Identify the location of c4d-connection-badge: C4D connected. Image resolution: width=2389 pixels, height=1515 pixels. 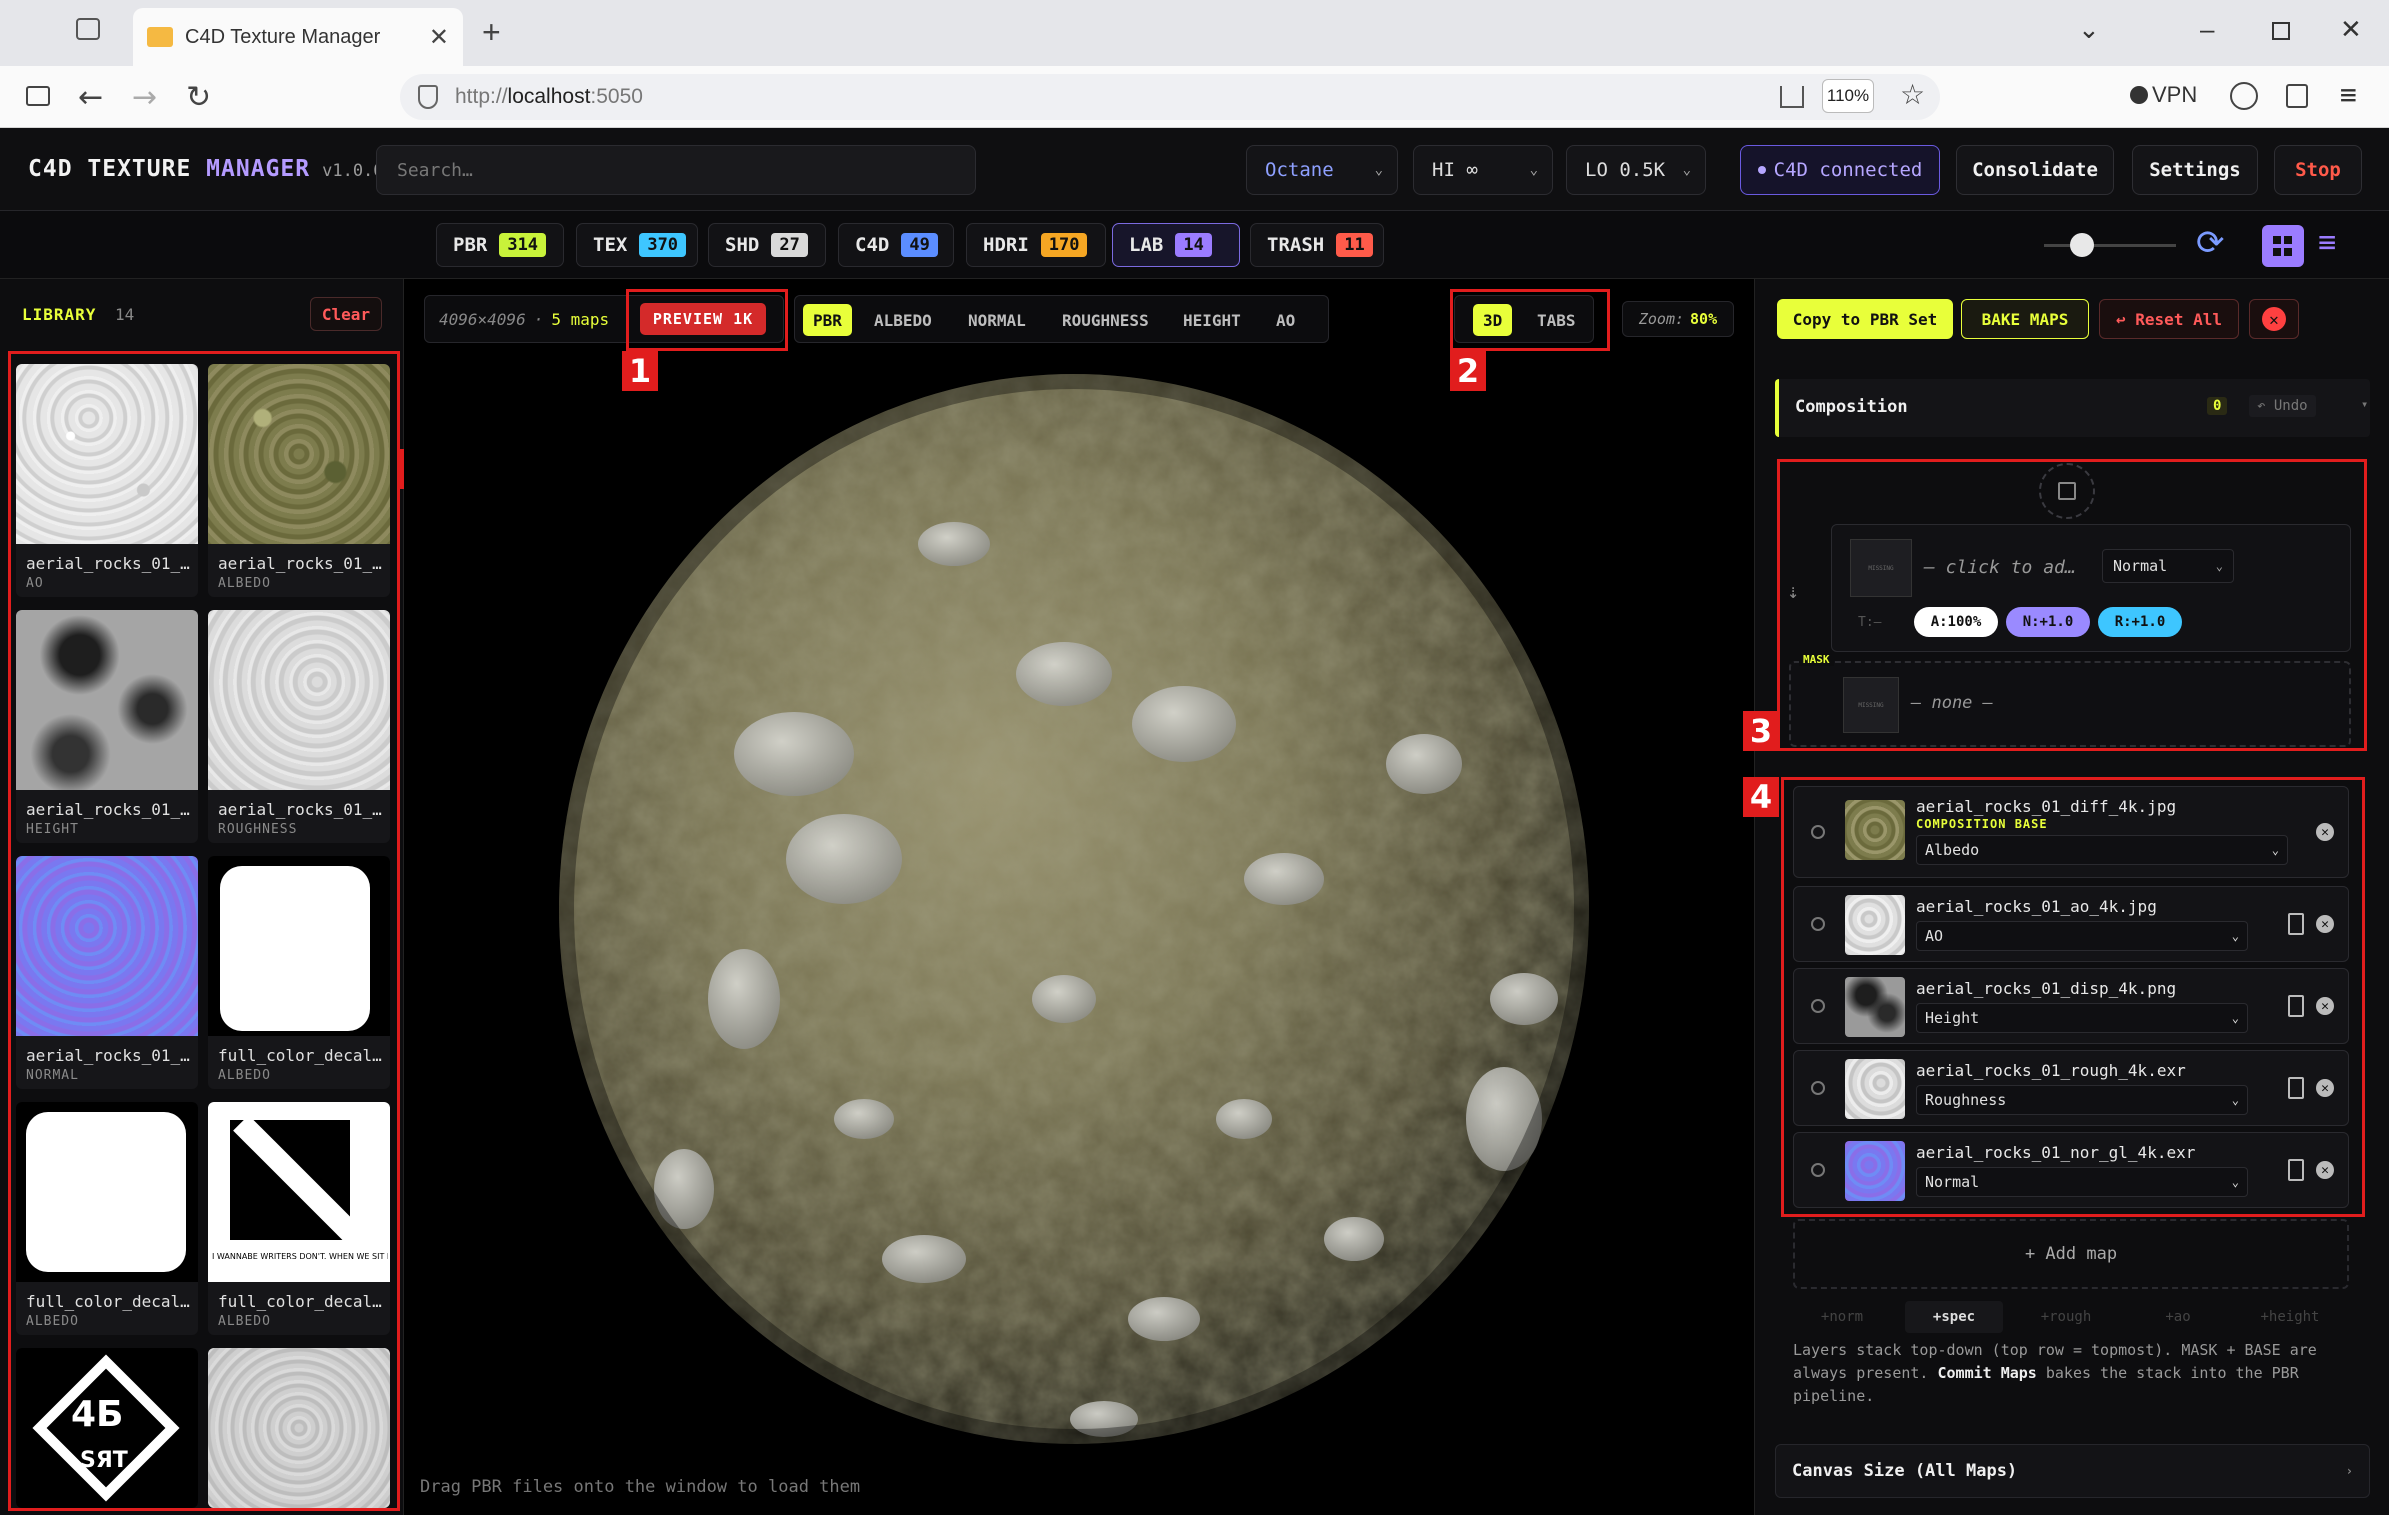
(1840, 170).